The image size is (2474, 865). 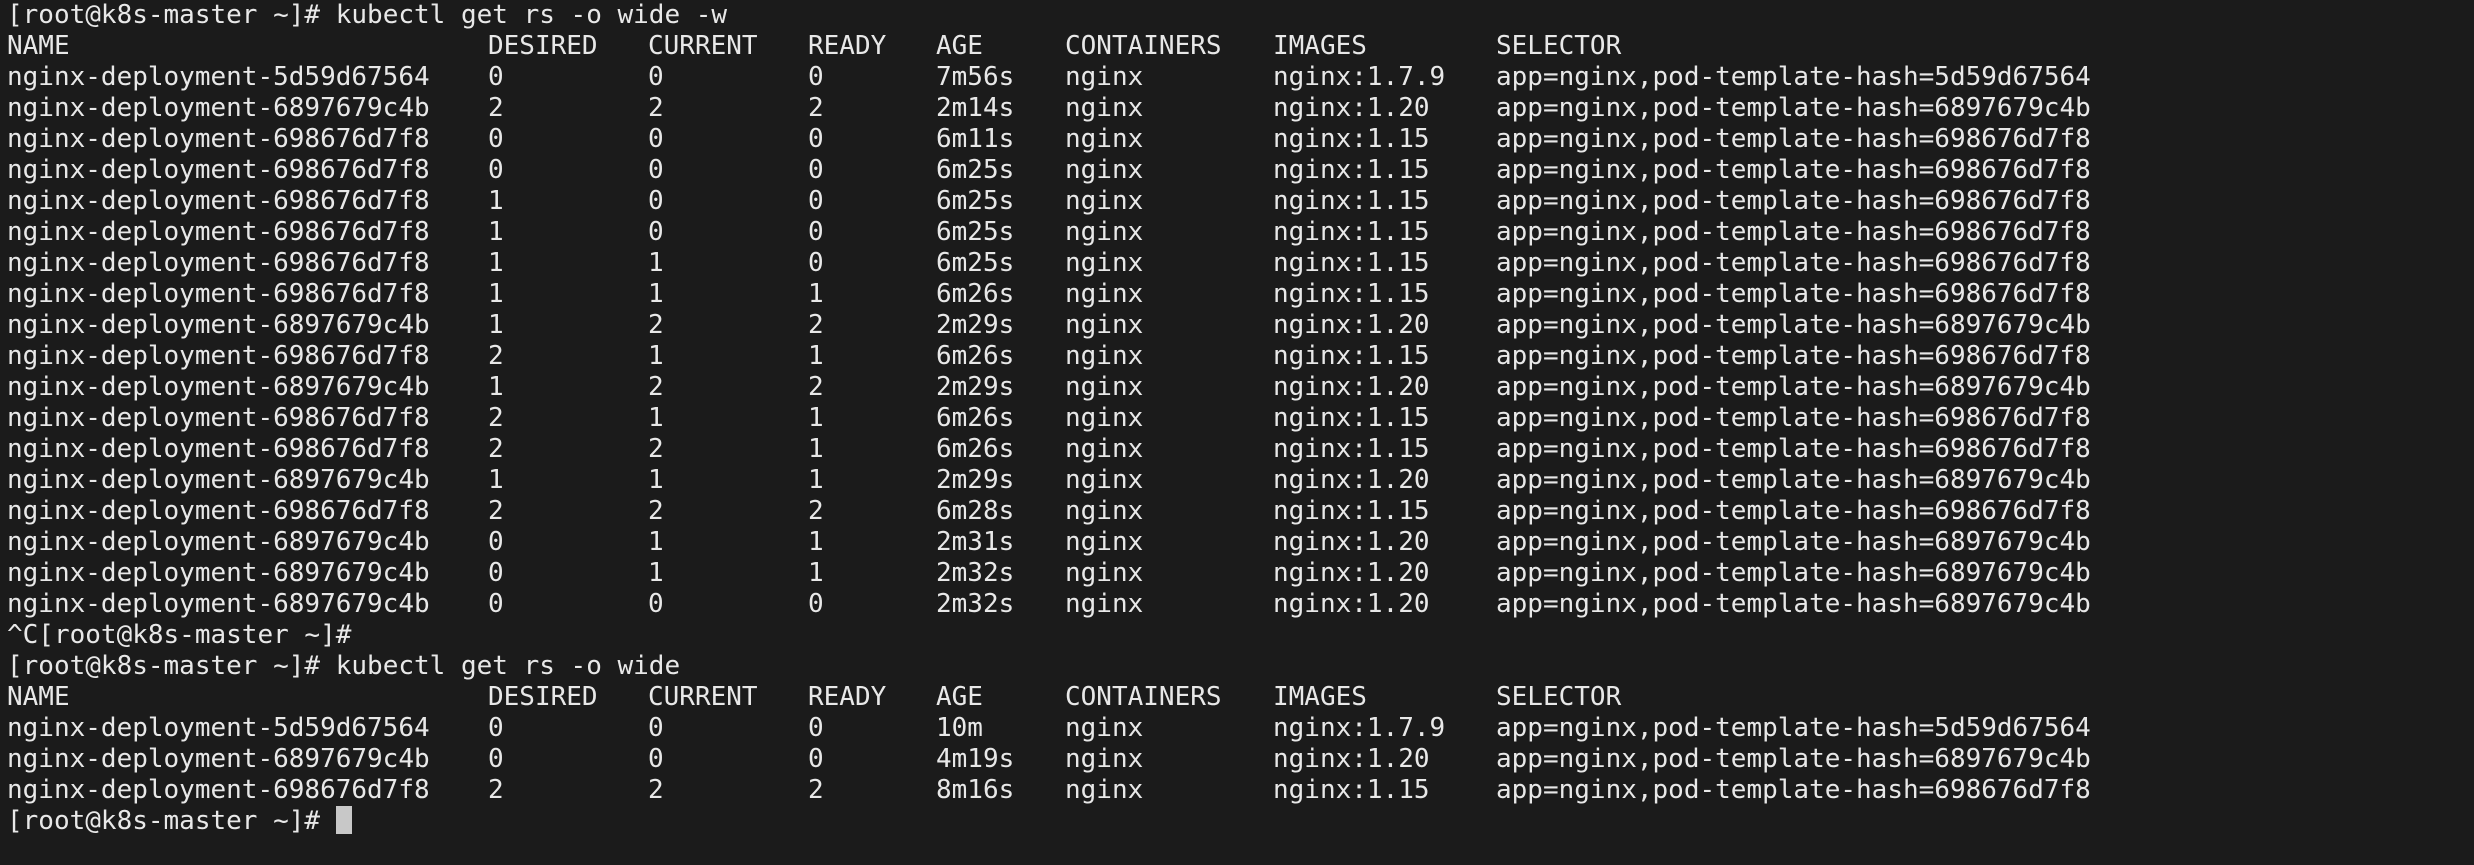 I want to click on cell-age: 10m, so click(x=959, y=728).